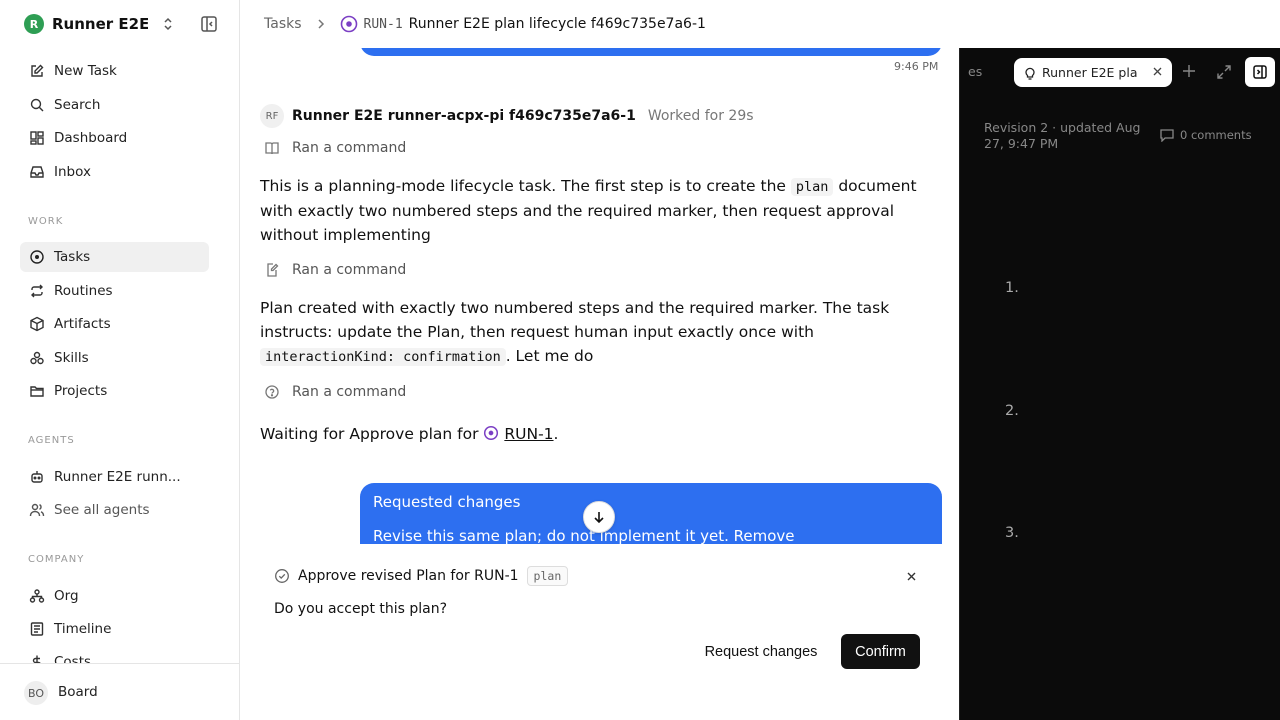 This screenshot has width=1280, height=720. Describe the element at coordinates (383, 357) in the screenshot. I see `inline-code: interactionKind: confirmation` at that location.